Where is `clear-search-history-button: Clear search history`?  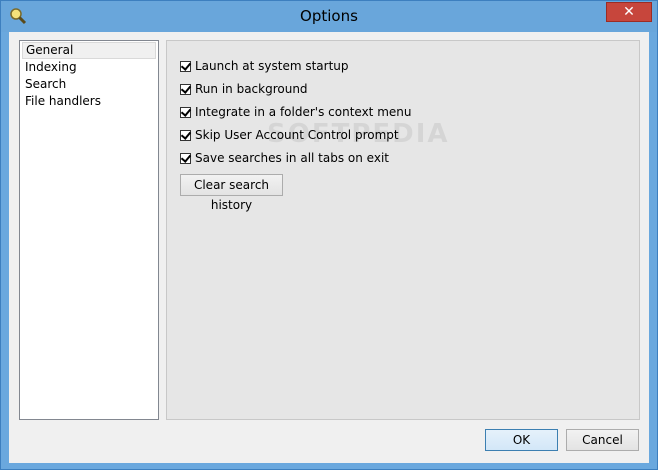
clear-search-history-button: Clear search history is located at coordinates (231, 193).